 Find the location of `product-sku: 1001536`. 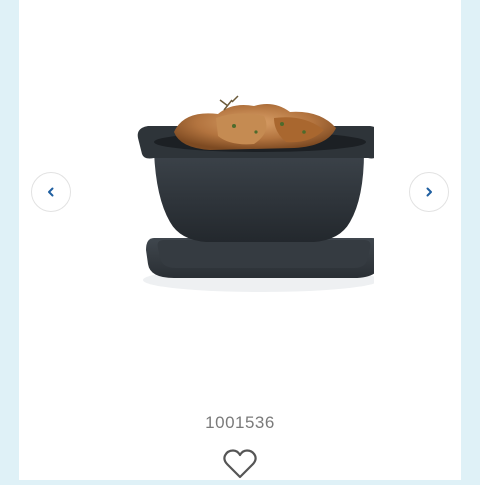

product-sku: 1001536 is located at coordinates (240, 422).